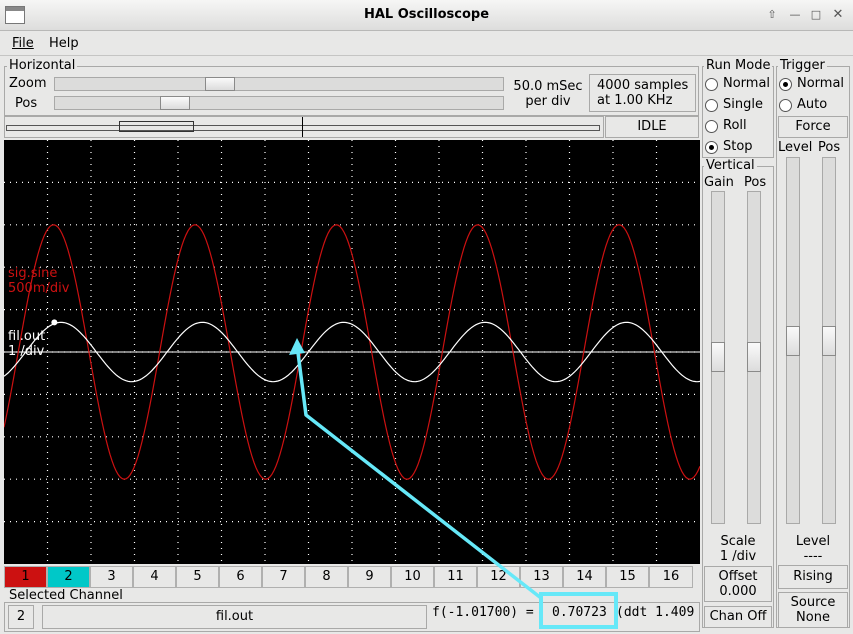 The image size is (853, 634). What do you see at coordinates (548, 101) in the screenshot?
I see `timebase-unit: per div` at bounding box center [548, 101].